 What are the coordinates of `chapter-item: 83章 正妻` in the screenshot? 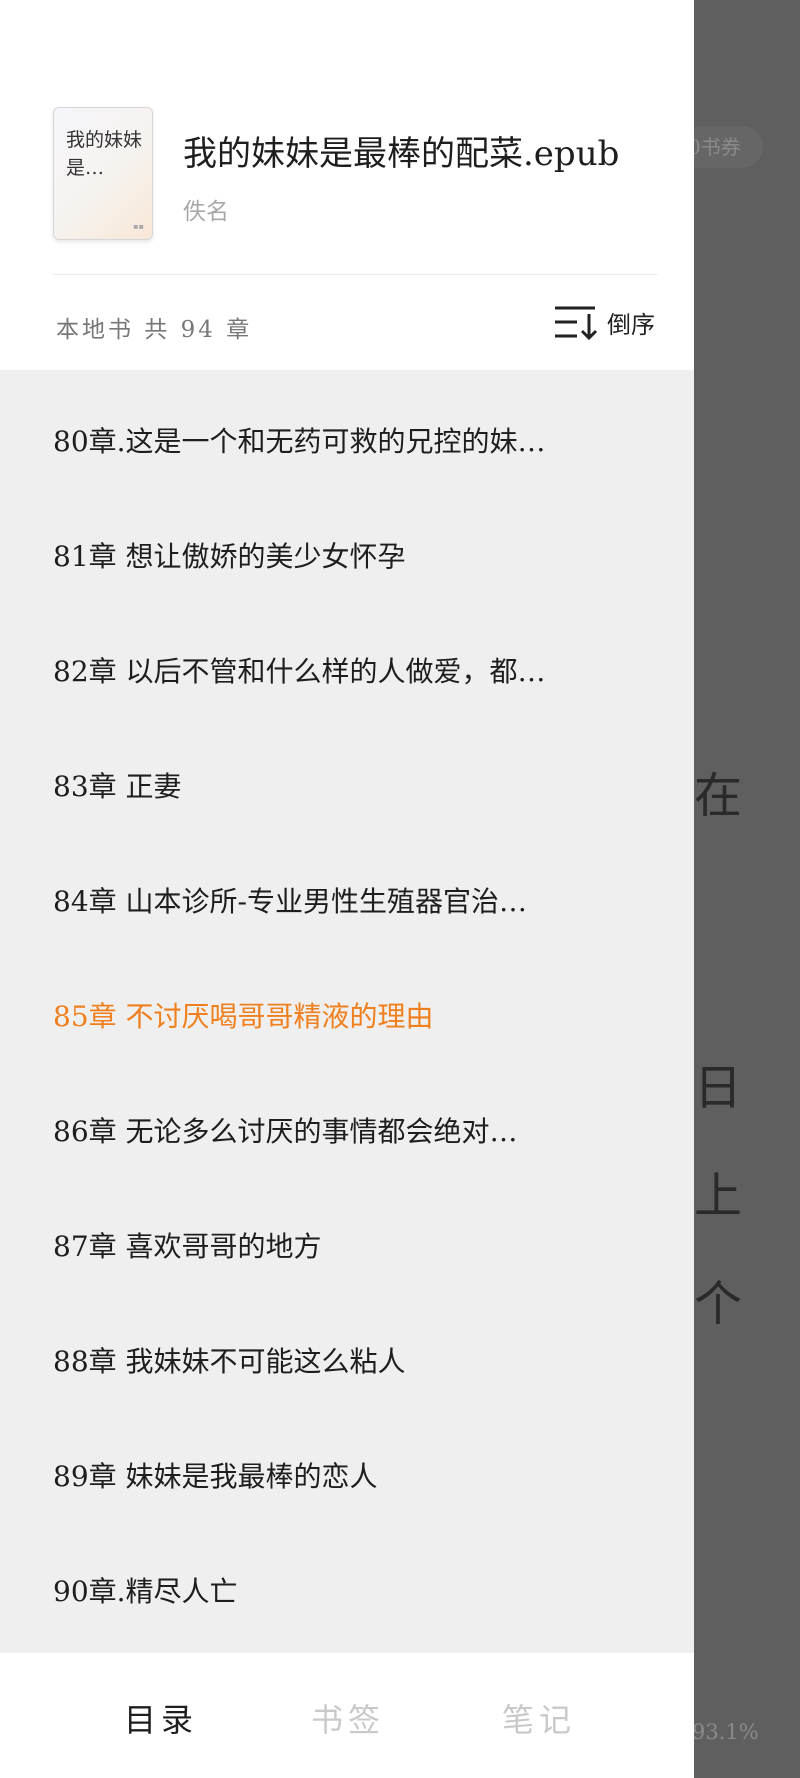 It's located at (347, 772).